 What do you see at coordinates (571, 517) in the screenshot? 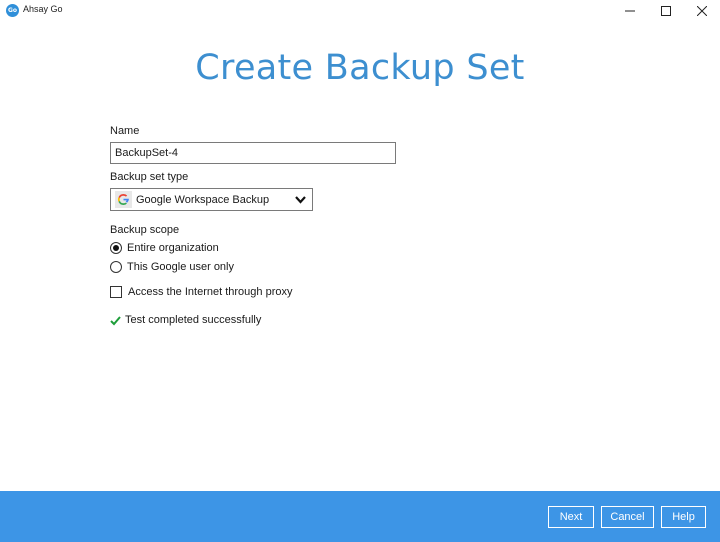
I see `next-button: Next` at bounding box center [571, 517].